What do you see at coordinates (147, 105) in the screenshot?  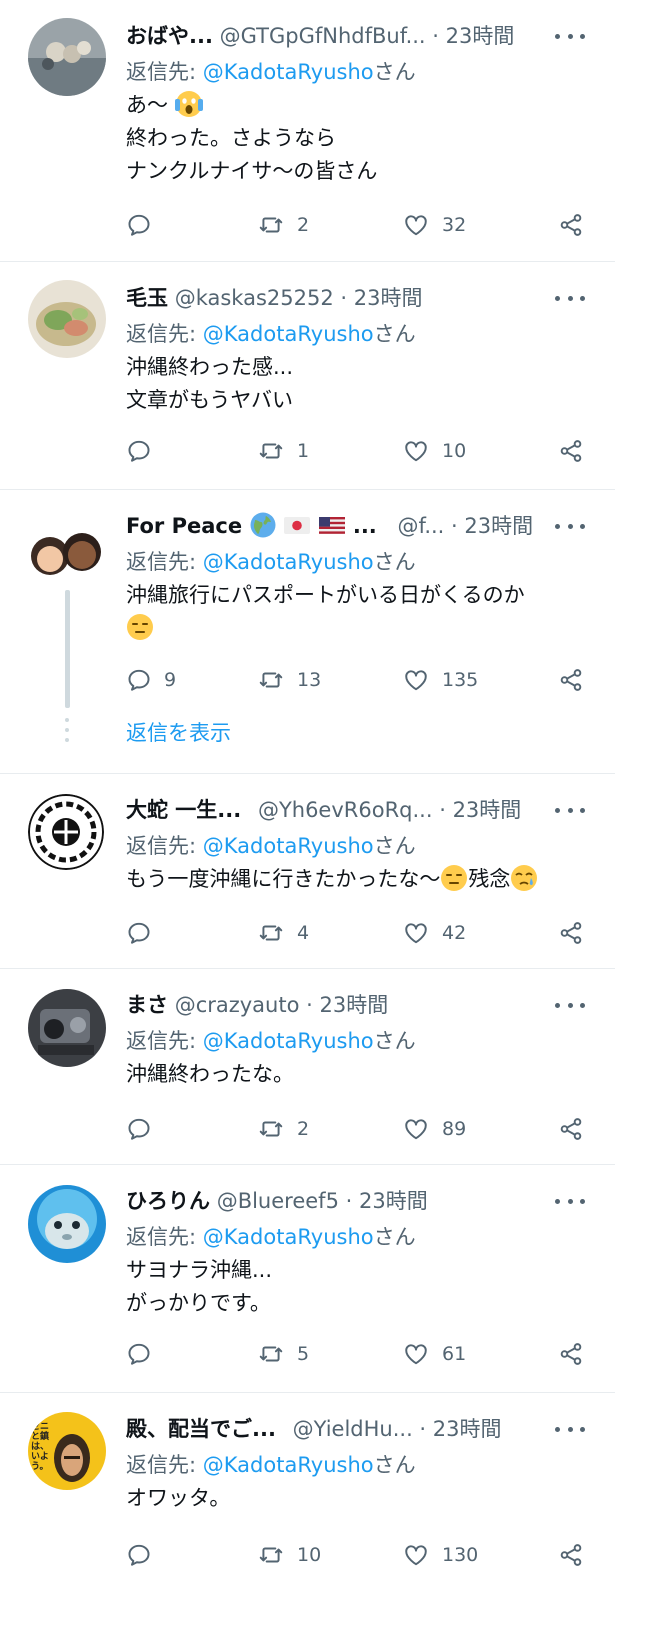 I see `tweet-line: あ〜` at bounding box center [147, 105].